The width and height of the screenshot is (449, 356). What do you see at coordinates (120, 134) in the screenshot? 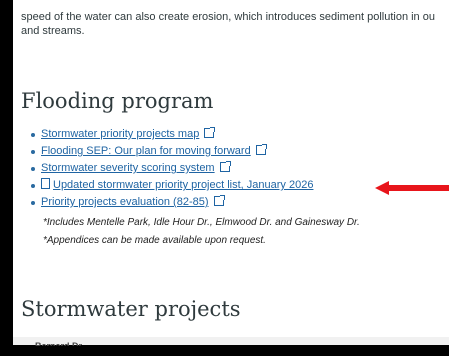
I see `link-priority-projects-map: Stormwater priority projects map` at bounding box center [120, 134].